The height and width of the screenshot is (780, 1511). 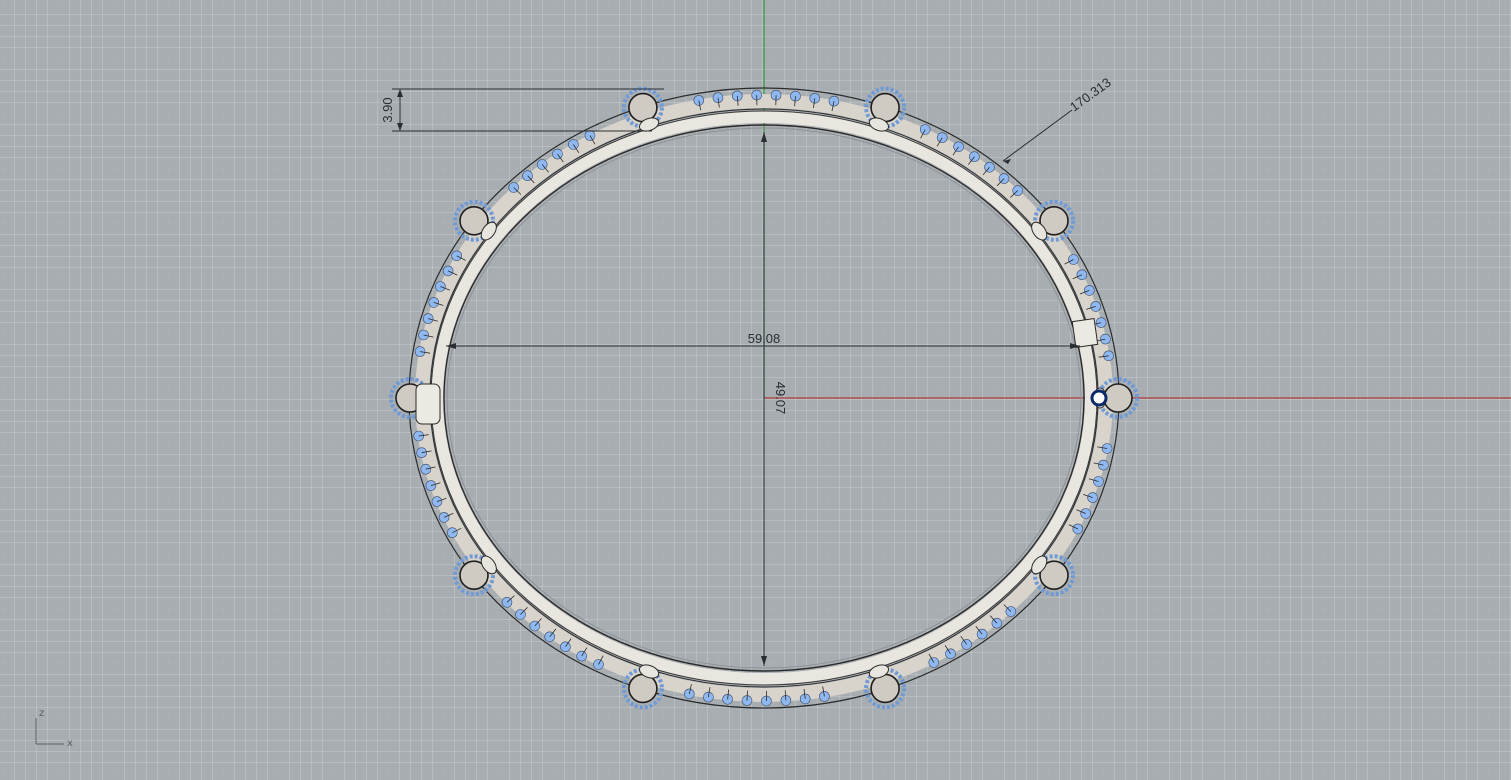 I want to click on dimension-perimeter-label: 170.313, so click(x=1090, y=95).